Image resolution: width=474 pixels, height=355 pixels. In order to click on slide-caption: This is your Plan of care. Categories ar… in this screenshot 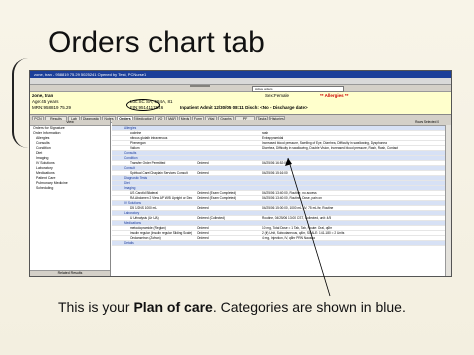, I will do `click(258, 307)`.